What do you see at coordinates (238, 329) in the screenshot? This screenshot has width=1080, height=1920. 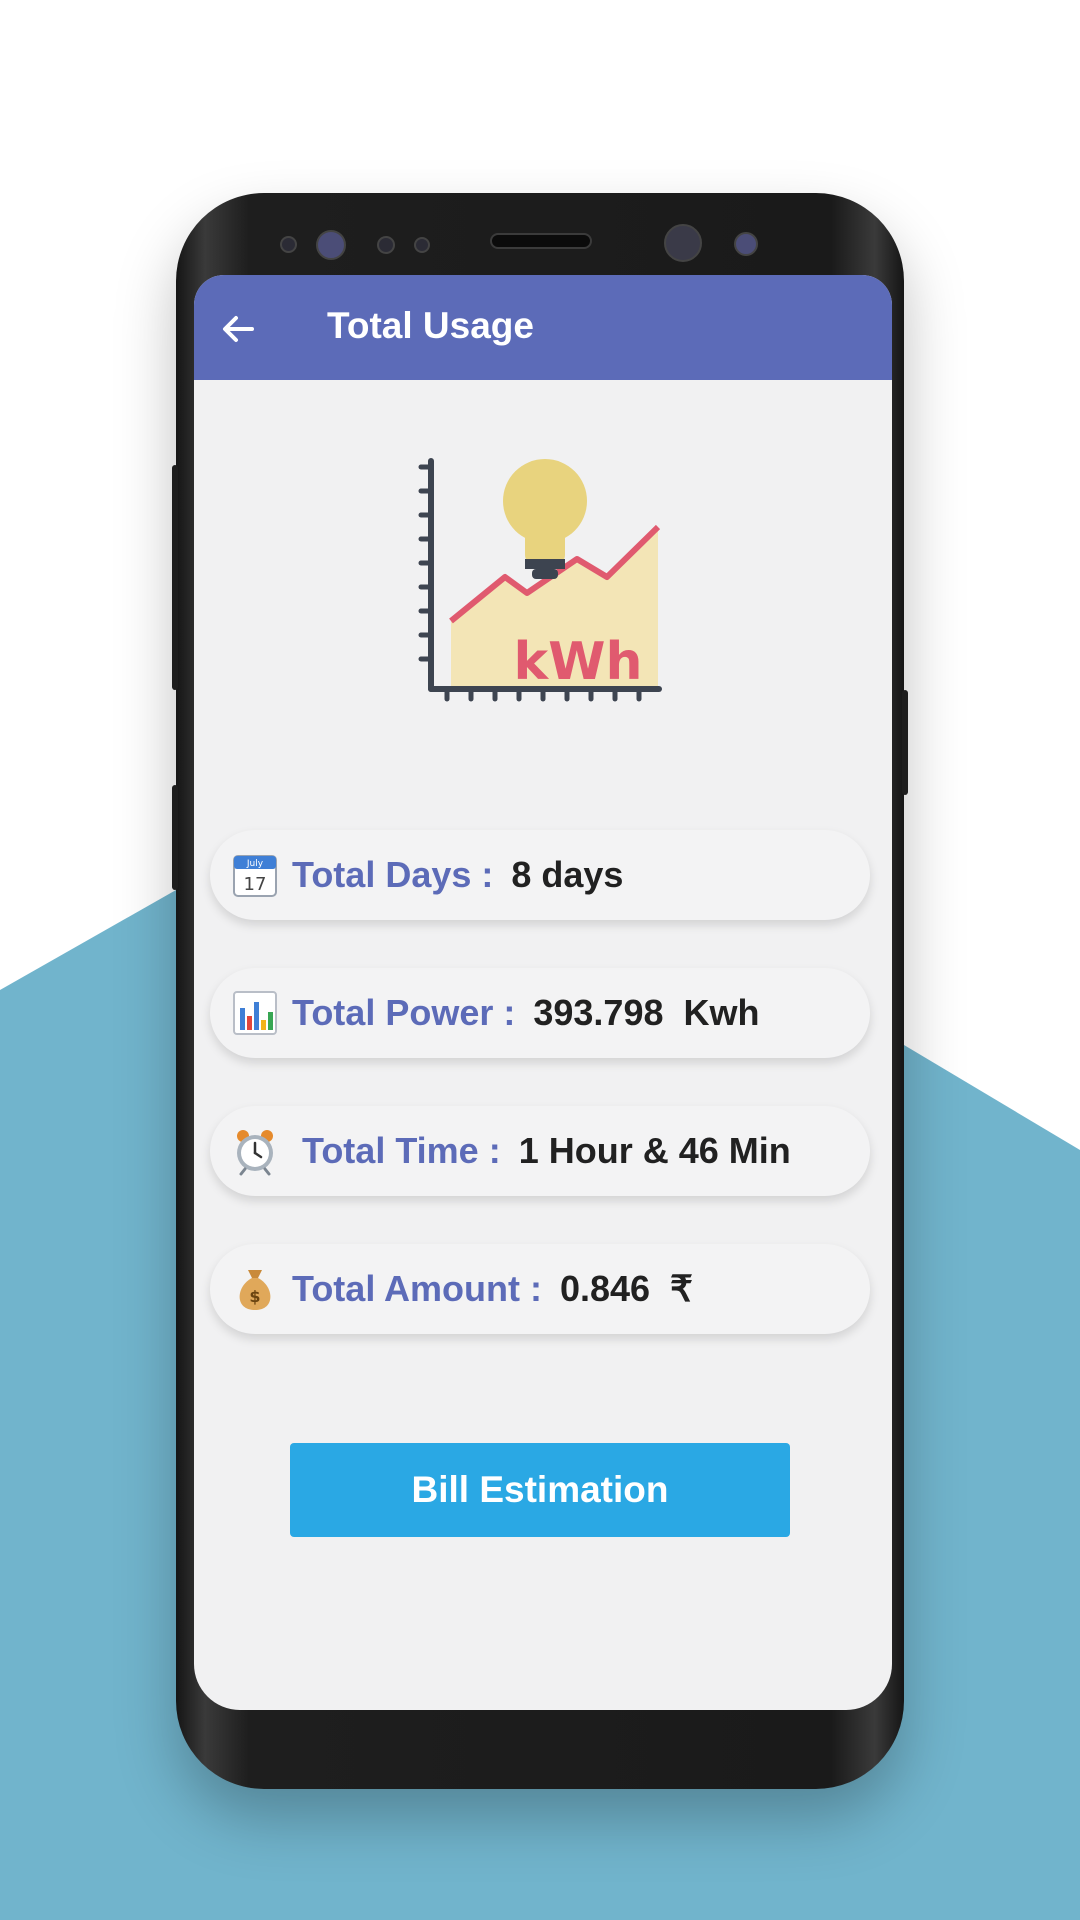 I see `arrow-left-icon` at bounding box center [238, 329].